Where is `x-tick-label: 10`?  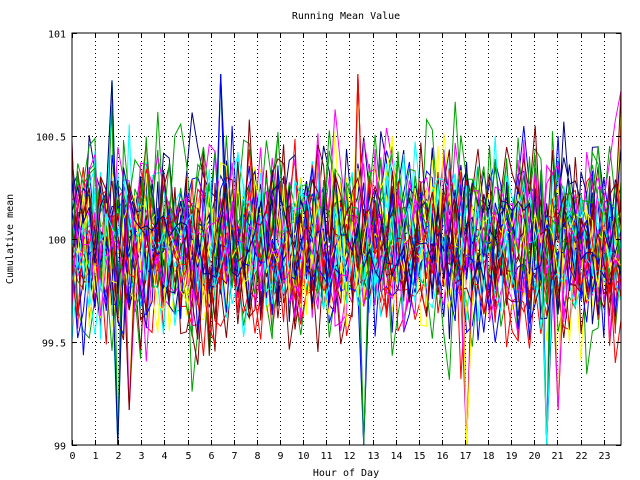 x-tick-label: 10 is located at coordinates (303, 456).